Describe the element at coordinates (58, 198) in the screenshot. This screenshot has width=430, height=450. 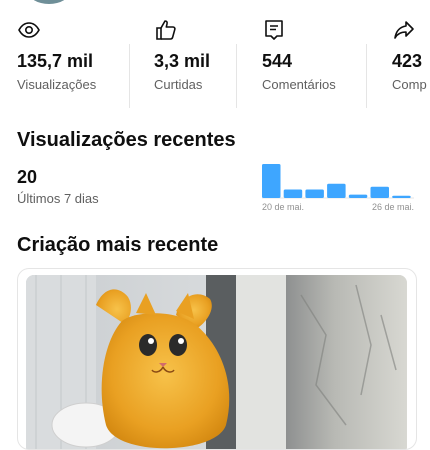
I see `recent-views-period: Últimos 7 dias` at that location.